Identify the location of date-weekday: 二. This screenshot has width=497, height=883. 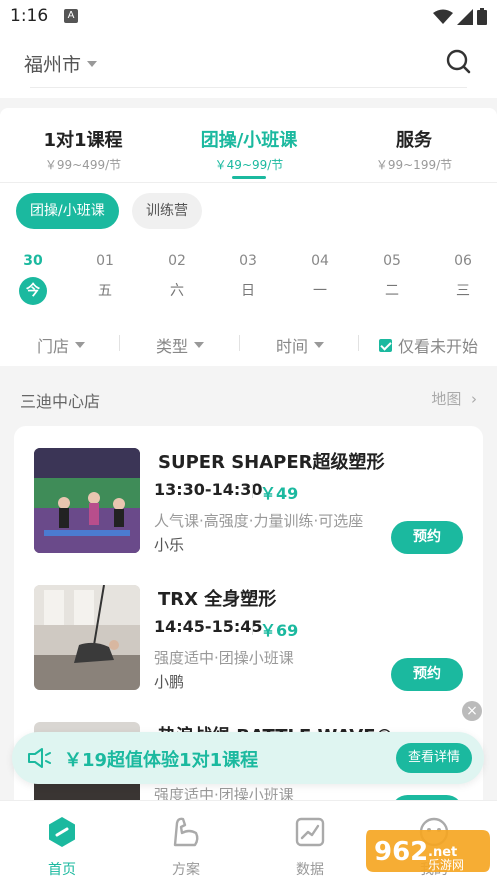
(392, 291).